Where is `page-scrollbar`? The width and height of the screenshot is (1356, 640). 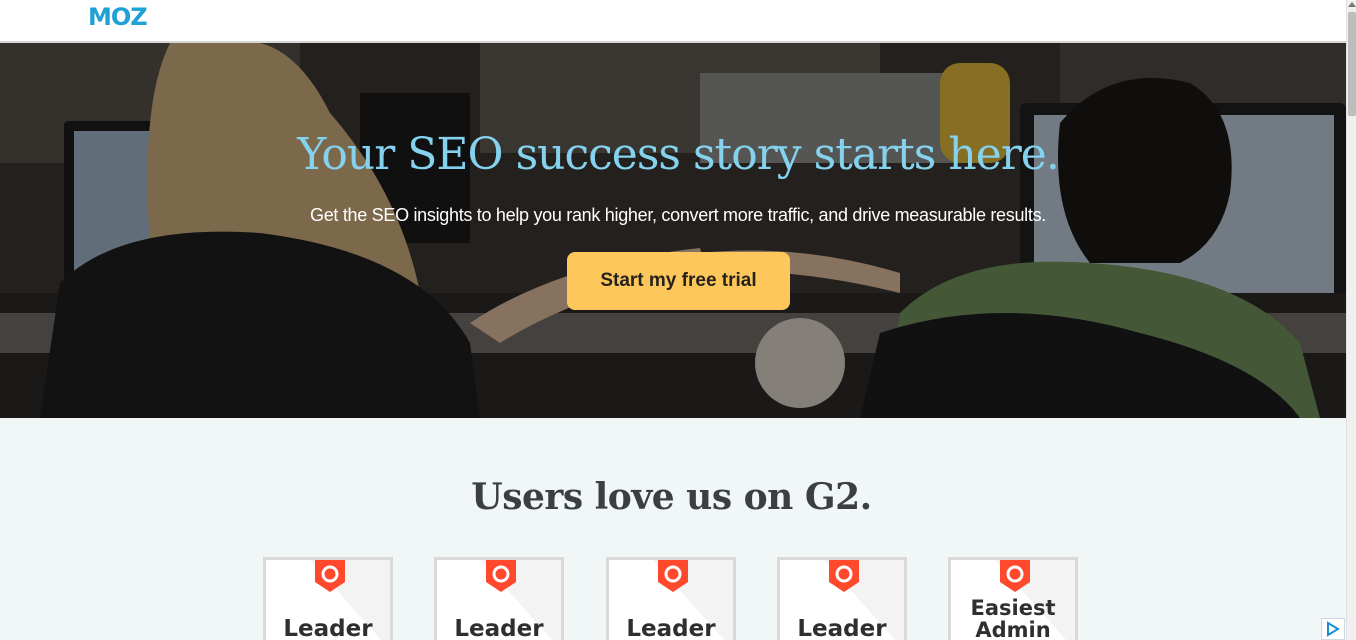 page-scrollbar is located at coordinates (1351, 320).